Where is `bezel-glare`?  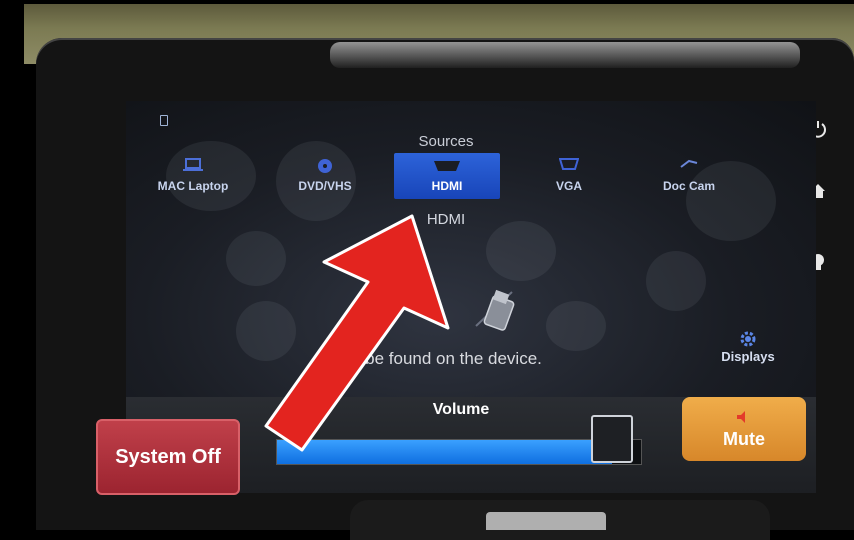
bezel-glare is located at coordinates (565, 55).